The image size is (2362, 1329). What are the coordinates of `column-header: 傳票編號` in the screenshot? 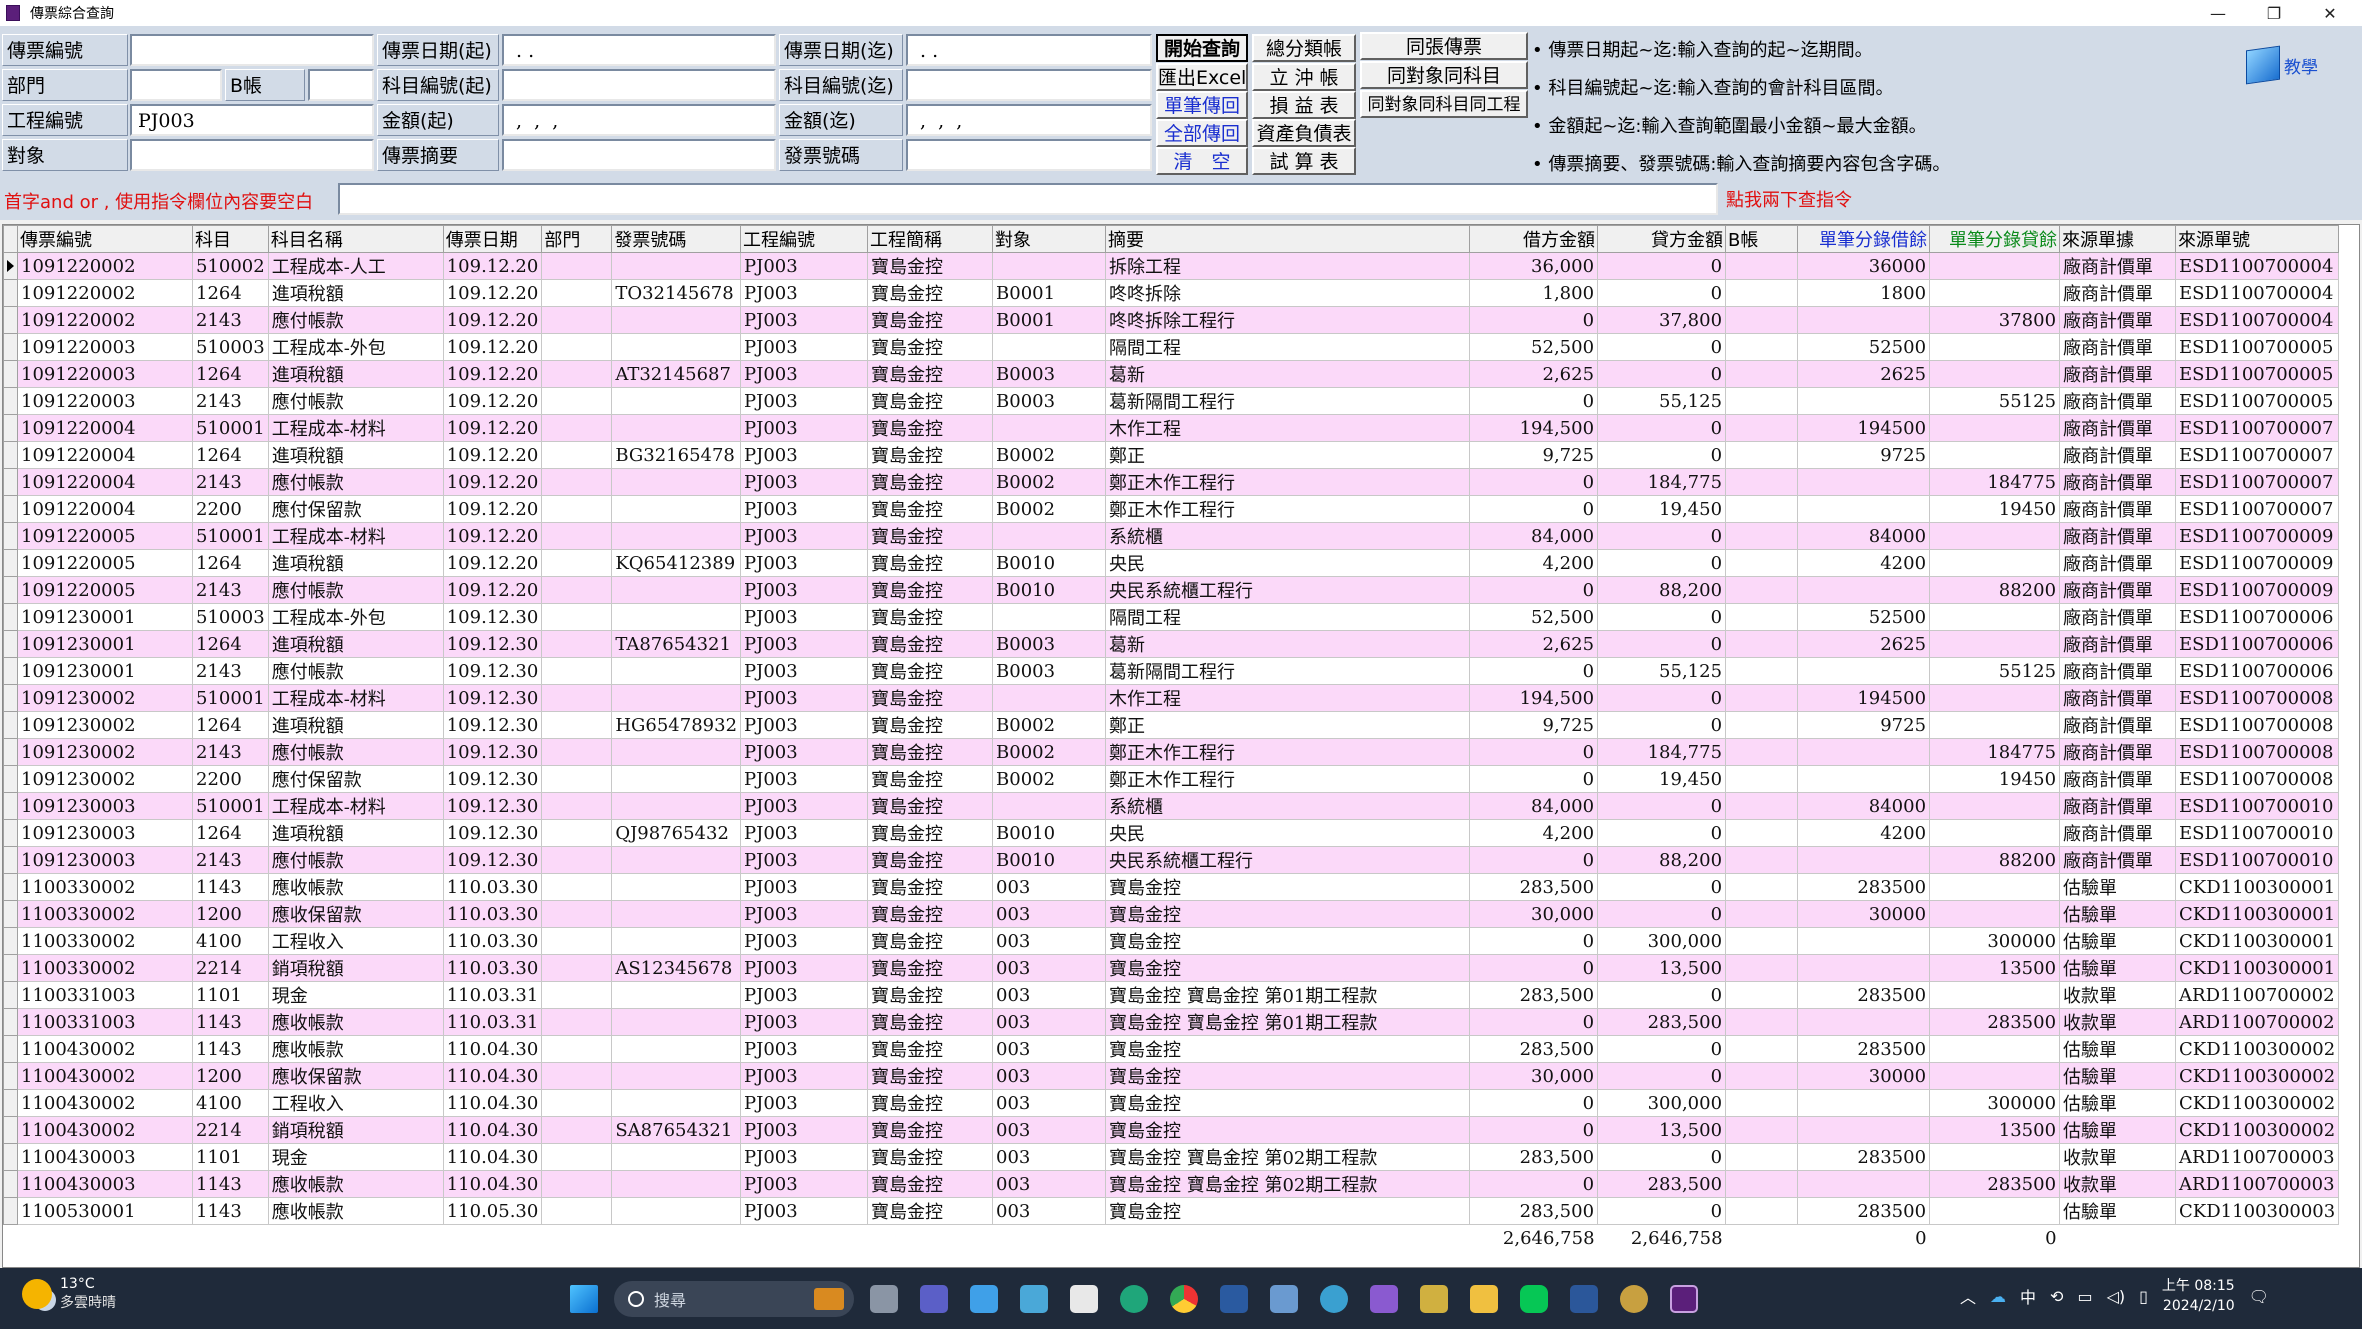 It's located at (105, 239).